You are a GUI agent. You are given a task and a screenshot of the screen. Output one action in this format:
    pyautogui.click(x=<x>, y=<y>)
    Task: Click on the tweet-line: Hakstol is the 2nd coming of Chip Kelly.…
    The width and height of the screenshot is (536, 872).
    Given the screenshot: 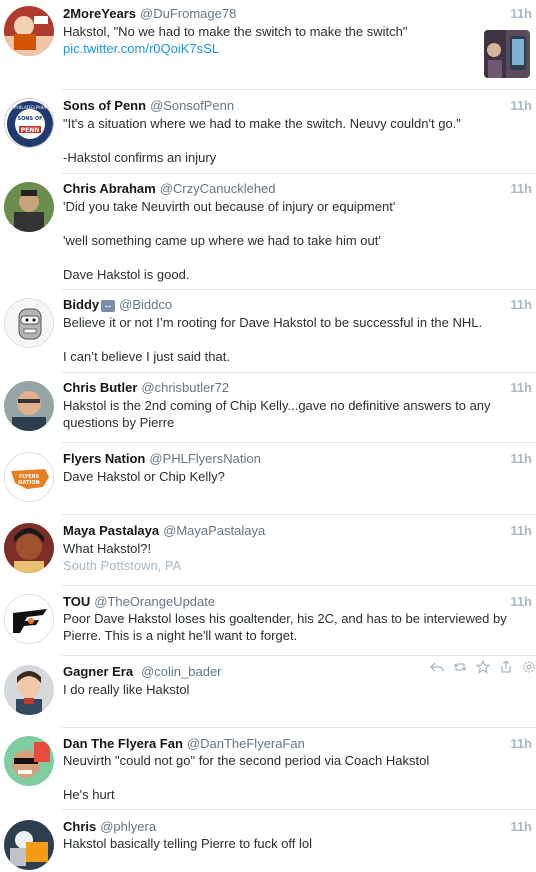 What is the action you would take?
    pyautogui.click(x=277, y=405)
    